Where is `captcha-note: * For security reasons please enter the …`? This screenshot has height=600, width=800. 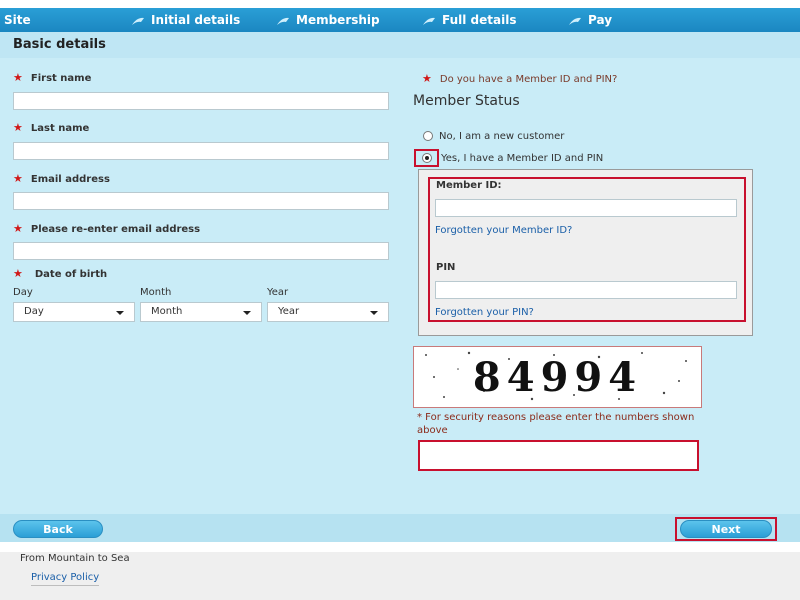 captcha-note: * For security reasons please enter the … is located at coordinates (556, 424).